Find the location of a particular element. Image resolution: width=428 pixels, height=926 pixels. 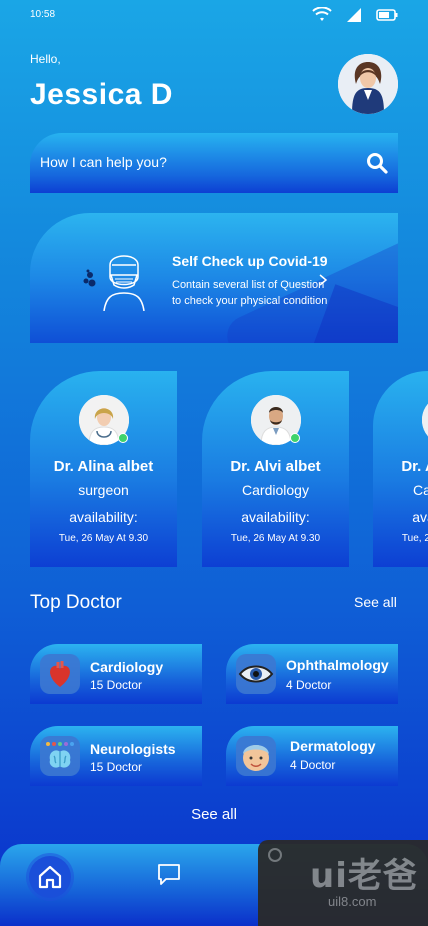

doctor-photo is located at coordinates (425, 420).